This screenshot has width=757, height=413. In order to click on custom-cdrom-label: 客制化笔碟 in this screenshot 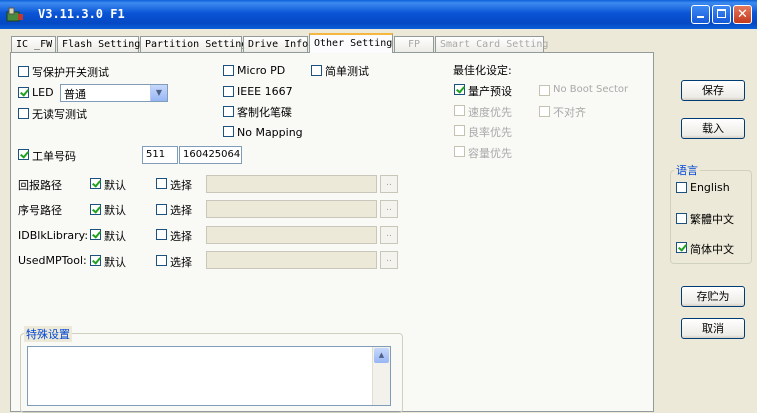, I will do `click(264, 112)`.